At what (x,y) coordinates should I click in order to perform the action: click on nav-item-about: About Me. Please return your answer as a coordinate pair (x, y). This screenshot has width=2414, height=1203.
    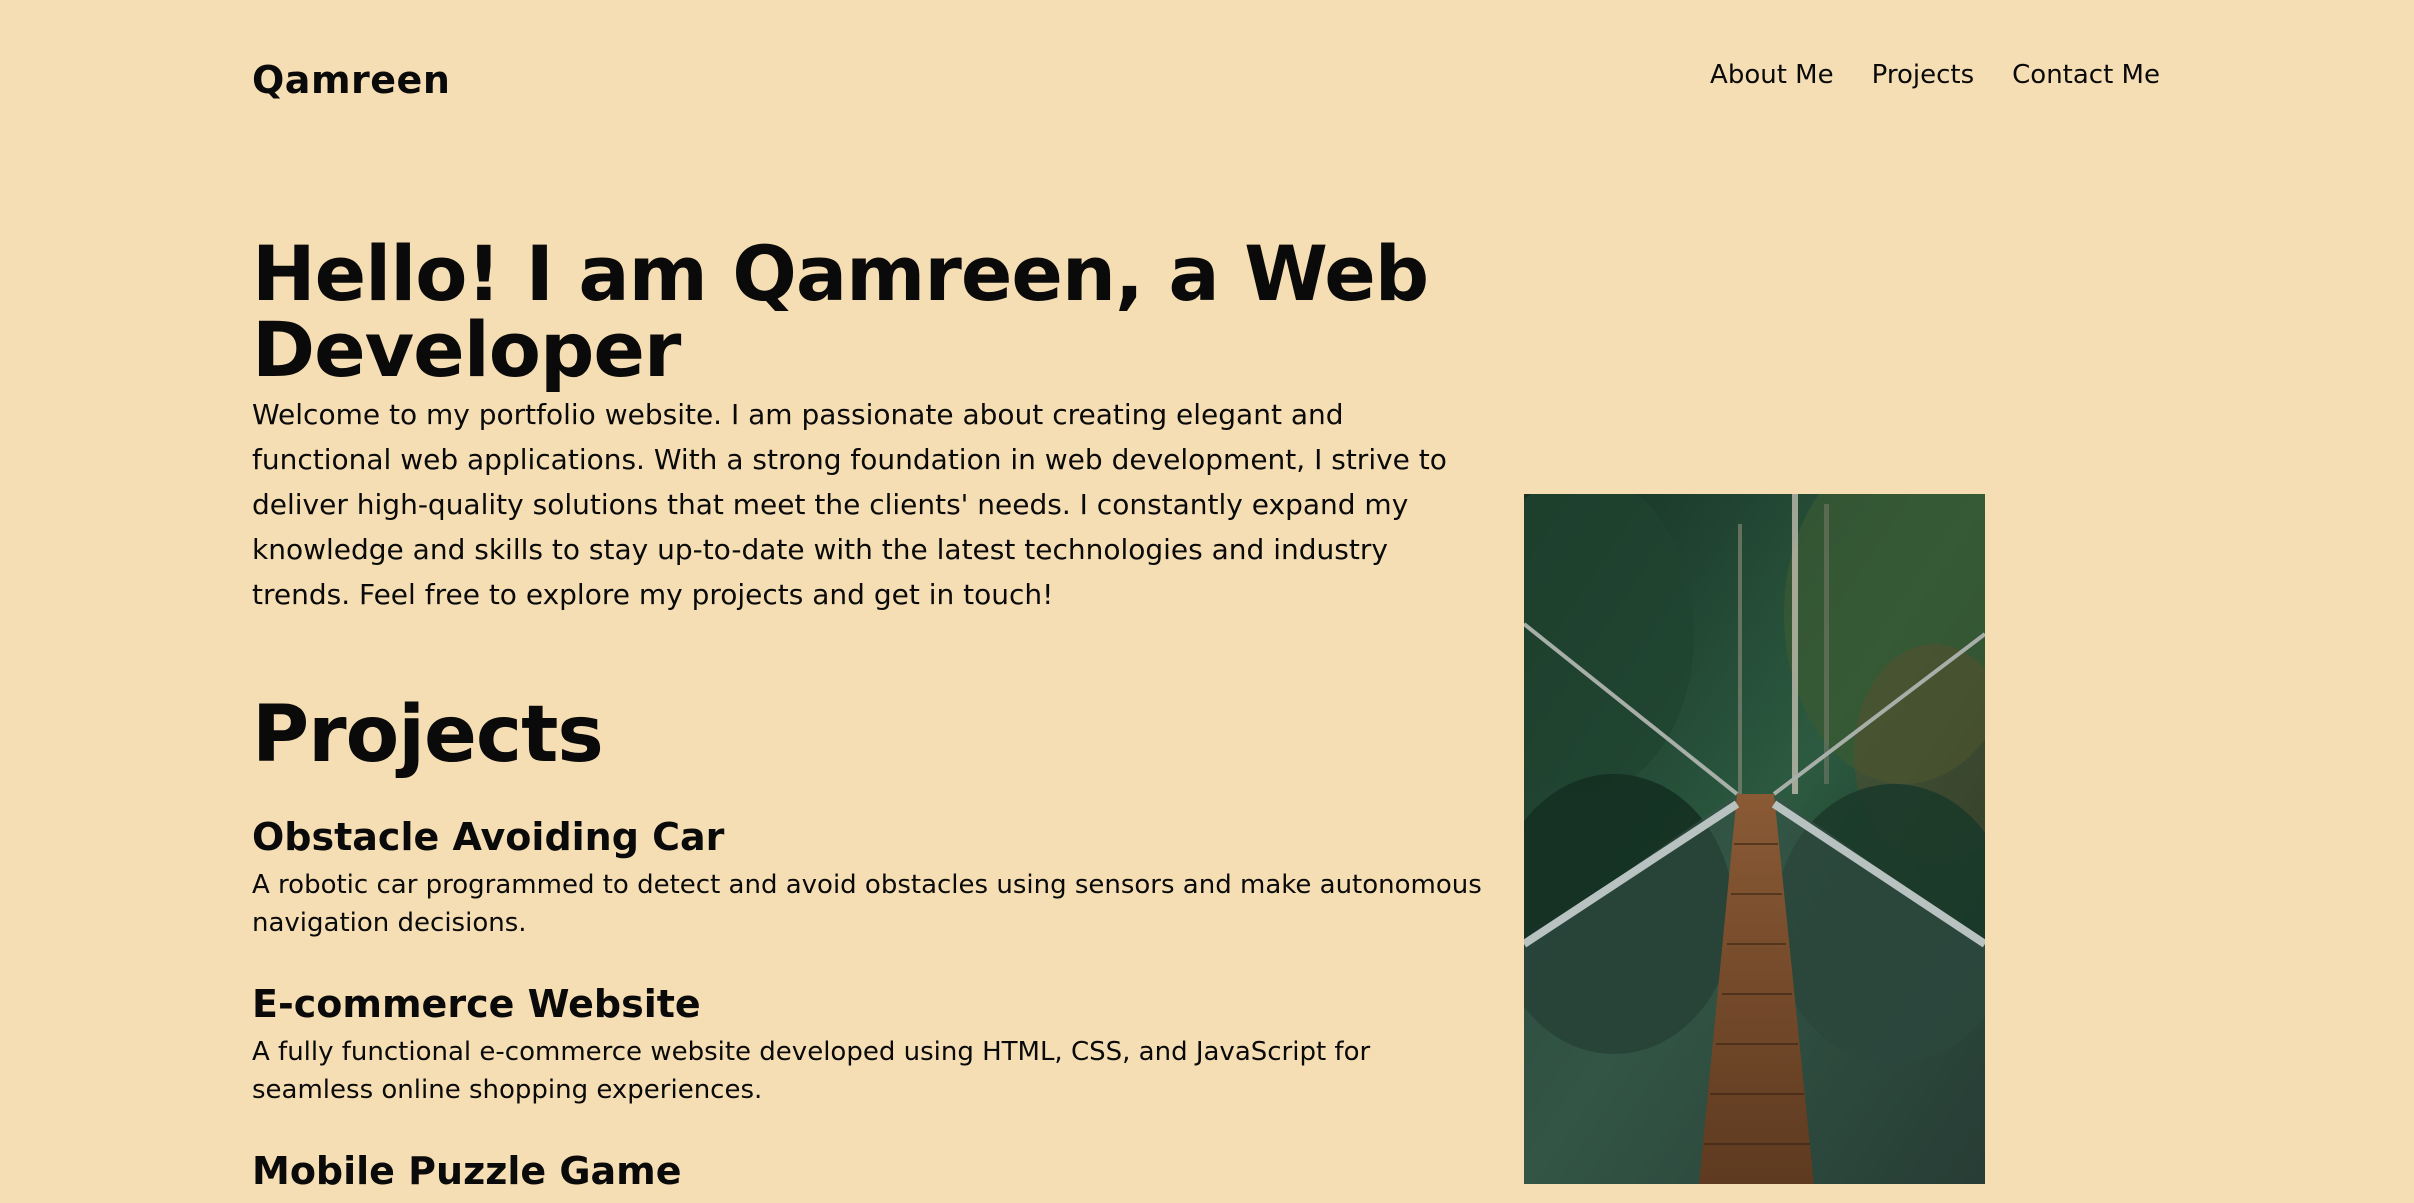
    Looking at the image, I should click on (1772, 75).